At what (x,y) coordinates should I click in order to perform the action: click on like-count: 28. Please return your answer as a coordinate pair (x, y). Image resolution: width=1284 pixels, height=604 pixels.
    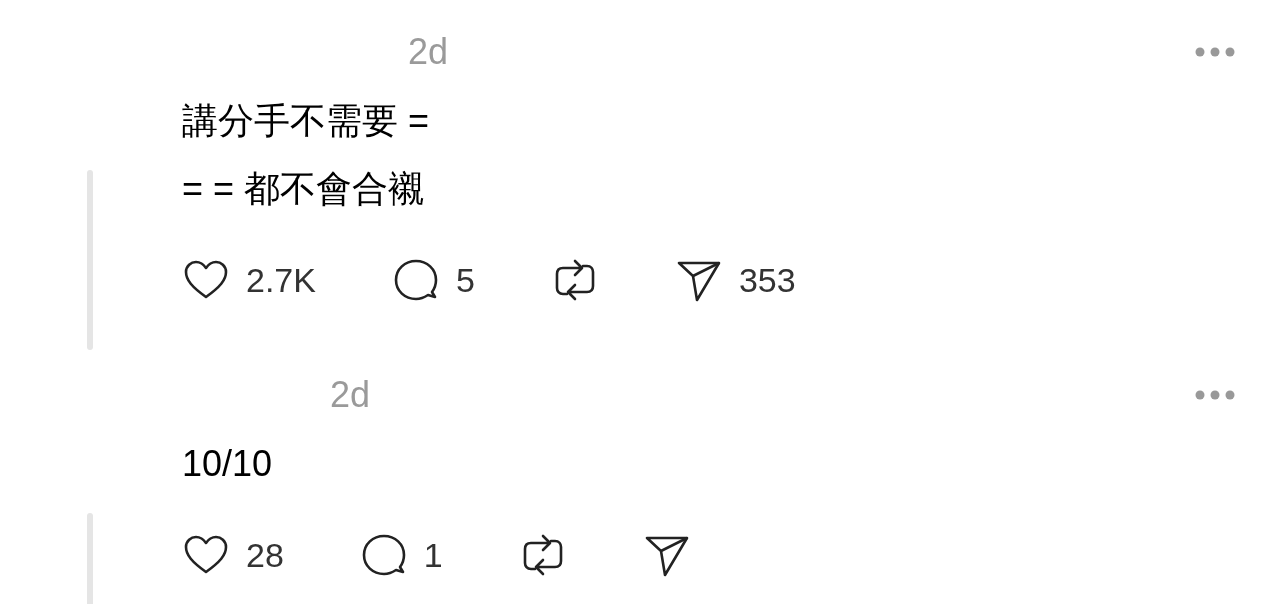
    Looking at the image, I should click on (265, 555).